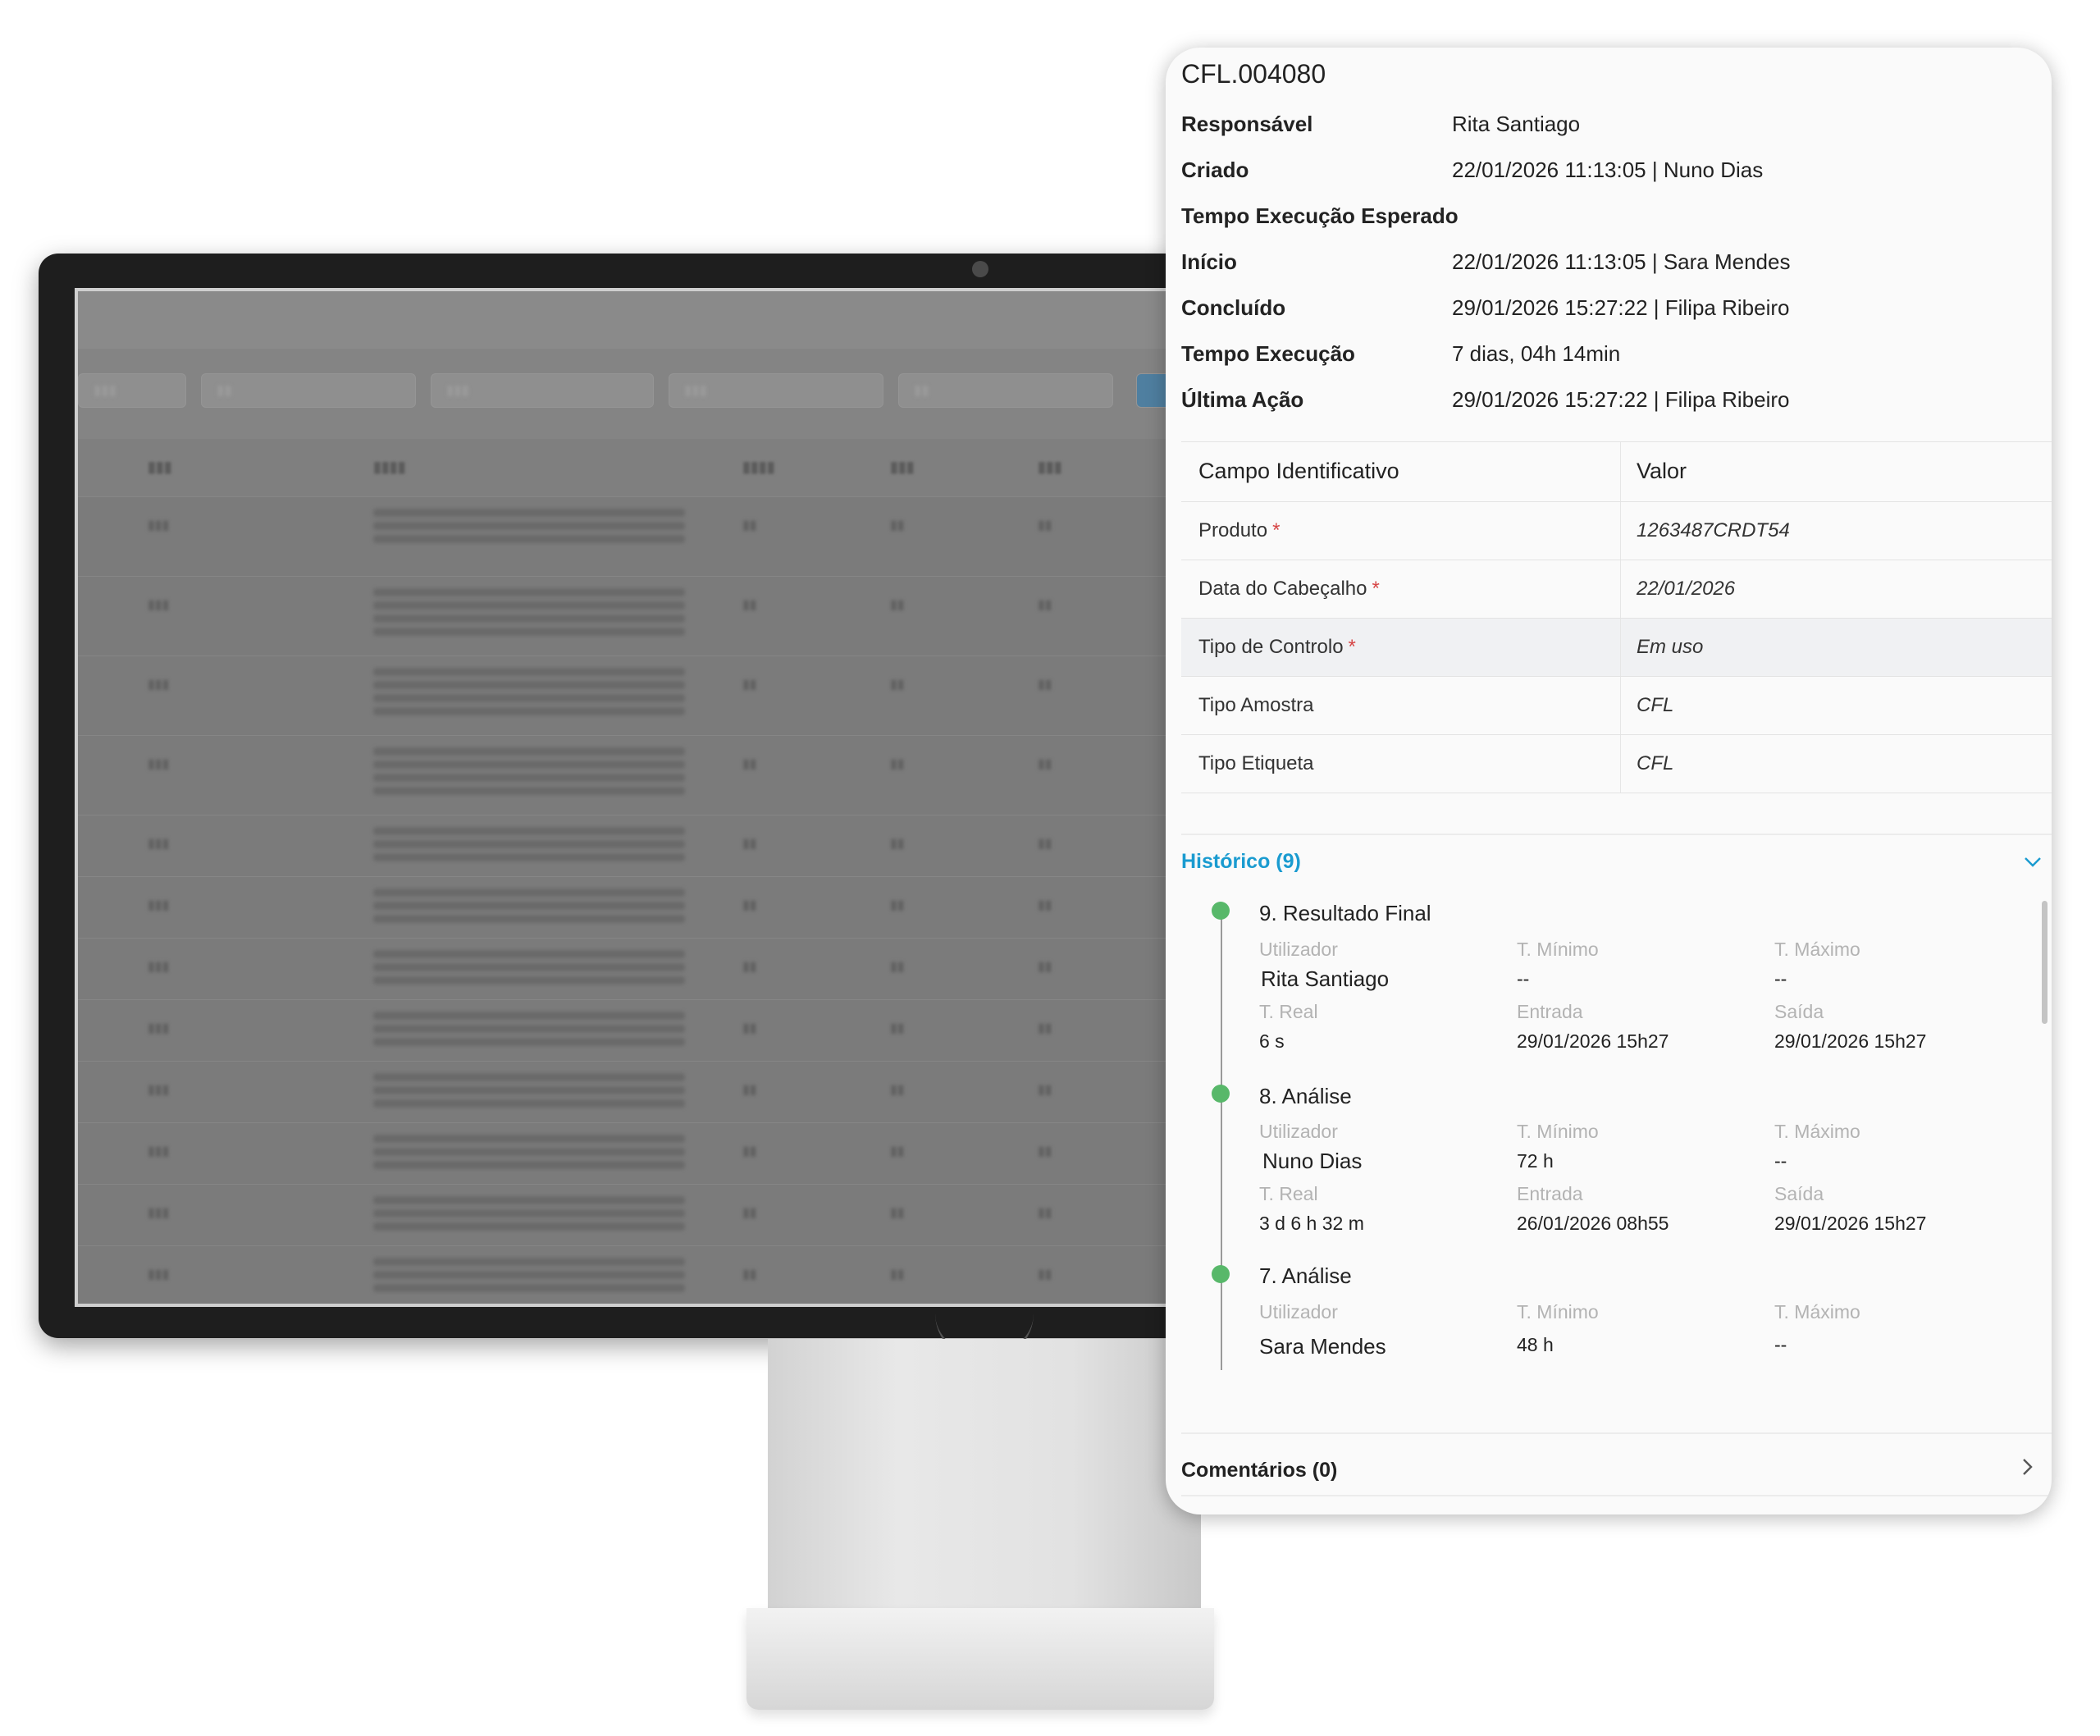 The height and width of the screenshot is (1736, 2100). I want to click on info-row-responsible: Responsável Rita Santiago, so click(1607, 126).